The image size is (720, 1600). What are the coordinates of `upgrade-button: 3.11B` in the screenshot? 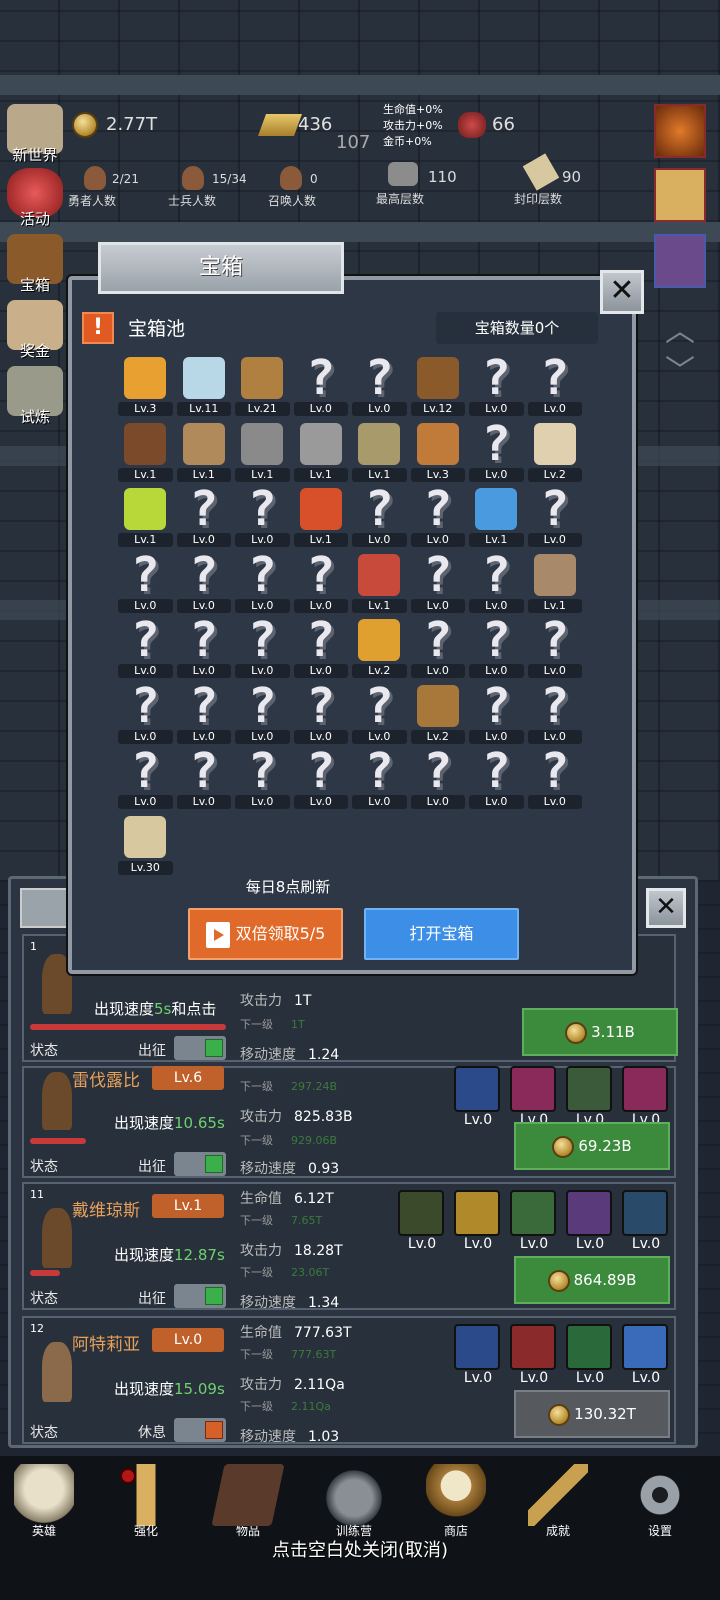 It's located at (600, 1032).